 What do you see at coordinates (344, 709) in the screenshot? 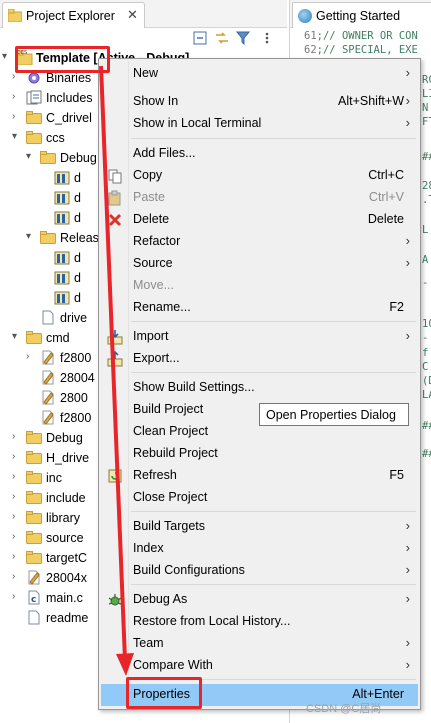
I see `watermark: CSDN @C居尚` at bounding box center [344, 709].